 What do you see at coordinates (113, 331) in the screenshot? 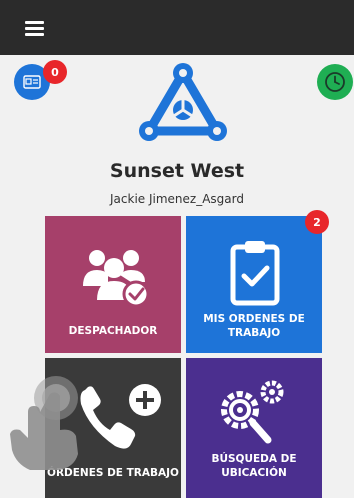
I see `tile-label-despachador: DESPACHADOR` at bounding box center [113, 331].